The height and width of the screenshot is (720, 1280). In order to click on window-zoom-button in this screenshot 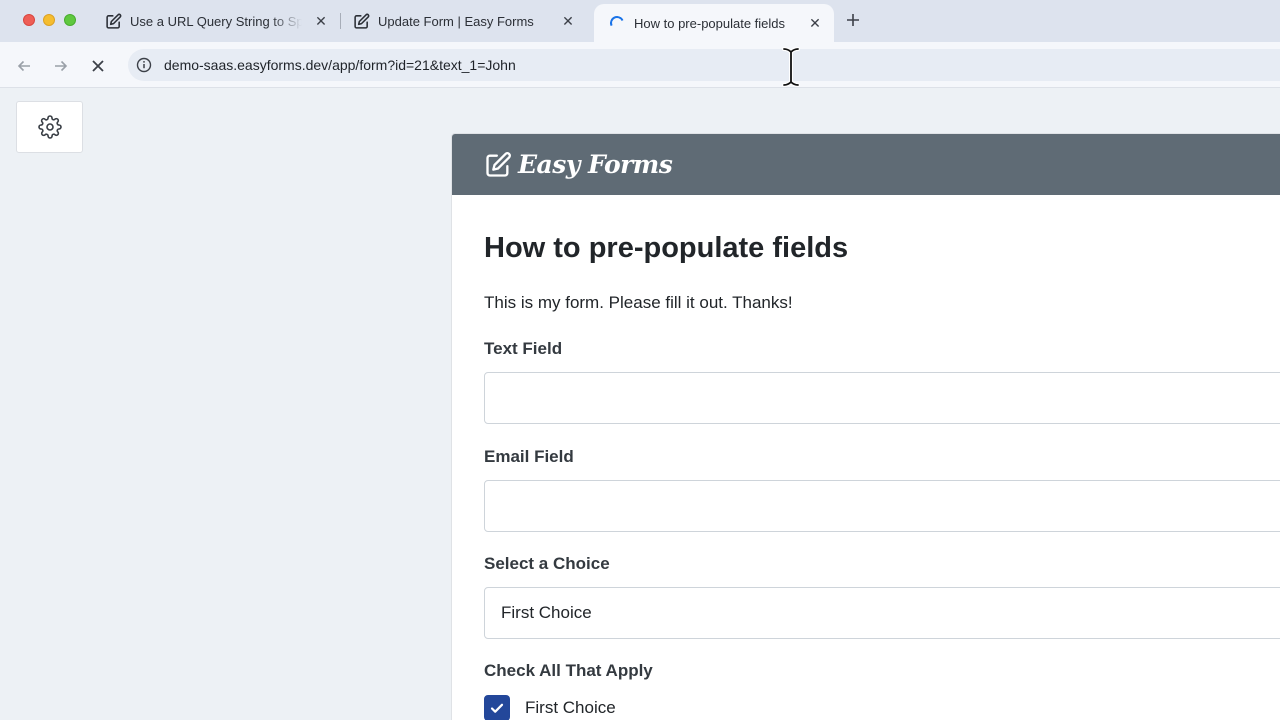, I will do `click(70, 20)`.